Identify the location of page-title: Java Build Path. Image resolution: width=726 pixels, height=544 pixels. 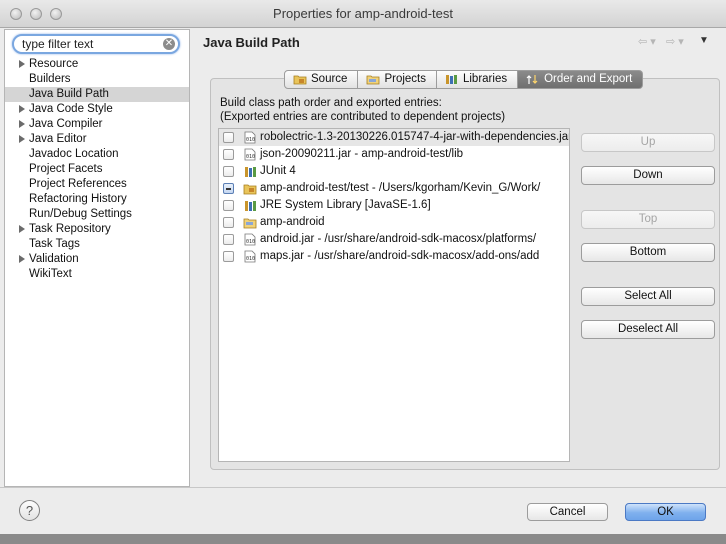
(251, 42).